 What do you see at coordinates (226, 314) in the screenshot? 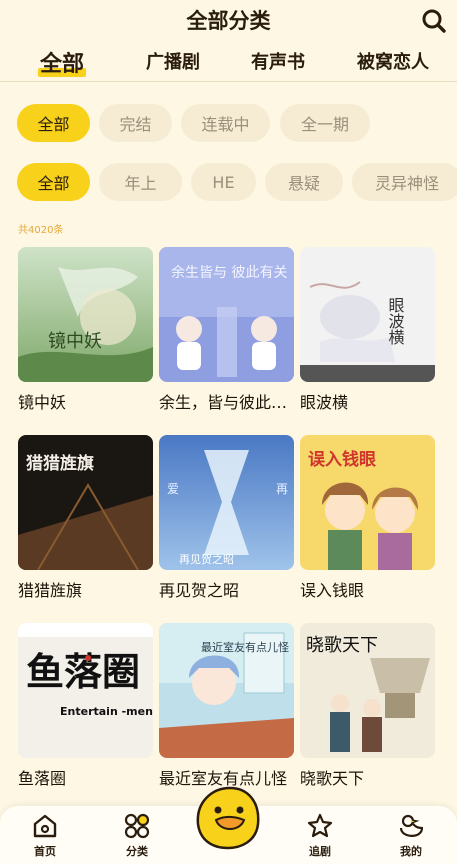
I see `cover-image: 余生皆与 彼此有关` at bounding box center [226, 314].